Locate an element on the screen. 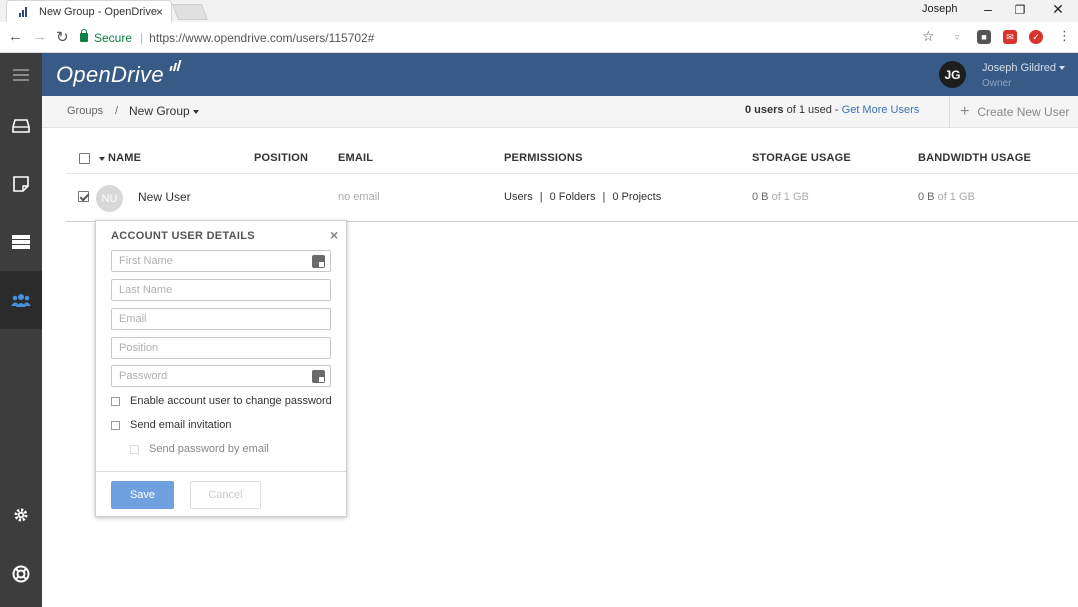 Image resolution: width=1078 pixels, height=607 pixels. sidebar-item-users is located at coordinates (21, 300).